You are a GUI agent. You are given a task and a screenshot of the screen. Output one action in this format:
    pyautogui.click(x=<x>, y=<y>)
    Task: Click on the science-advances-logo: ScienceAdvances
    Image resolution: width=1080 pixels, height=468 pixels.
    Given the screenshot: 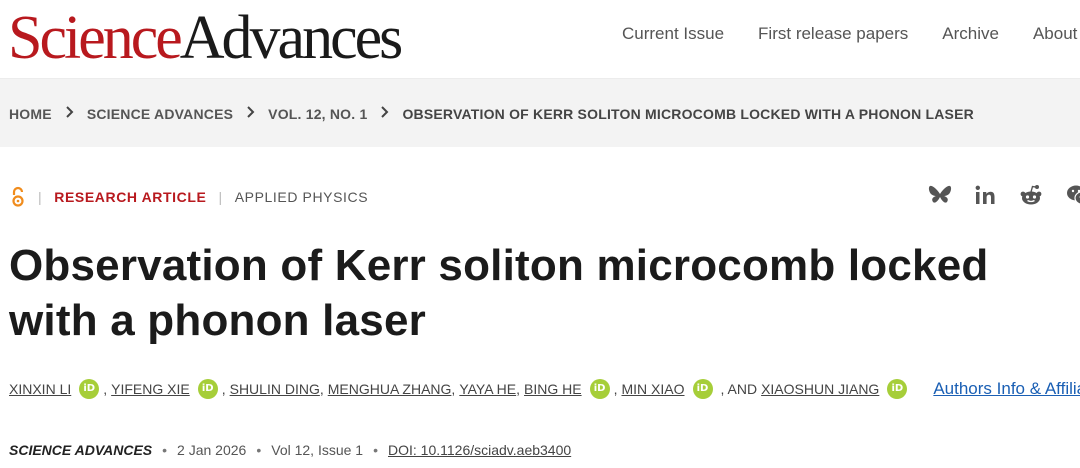 What is the action you would take?
    pyautogui.click(x=205, y=38)
    